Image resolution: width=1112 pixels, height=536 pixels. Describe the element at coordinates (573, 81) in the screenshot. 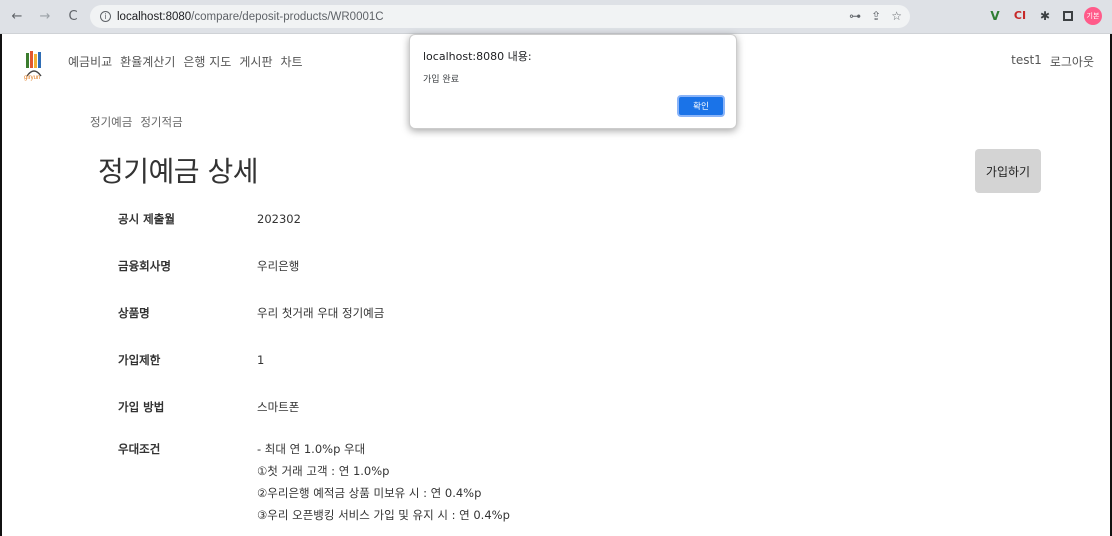

I see `alert-dialog: localhost:8080 내용: 가입 완료 확인` at that location.